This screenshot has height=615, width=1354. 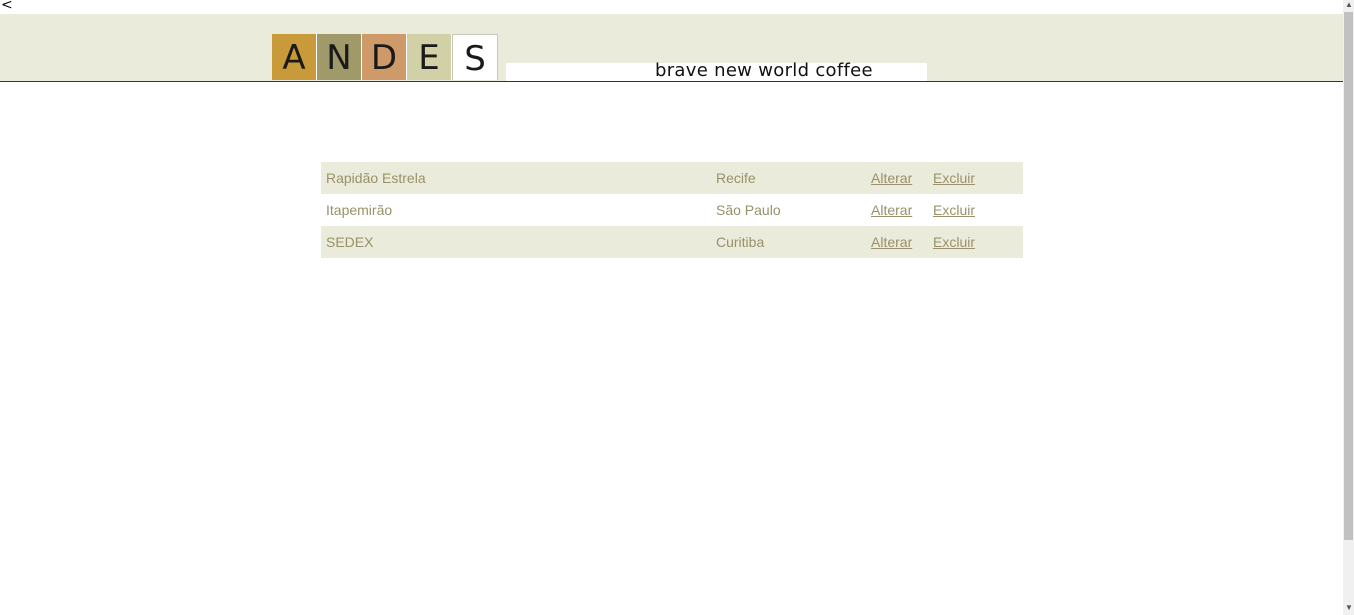 What do you see at coordinates (672, 178) in the screenshot?
I see `table-row: Rapidão Estrela Recife Alterar Excluir` at bounding box center [672, 178].